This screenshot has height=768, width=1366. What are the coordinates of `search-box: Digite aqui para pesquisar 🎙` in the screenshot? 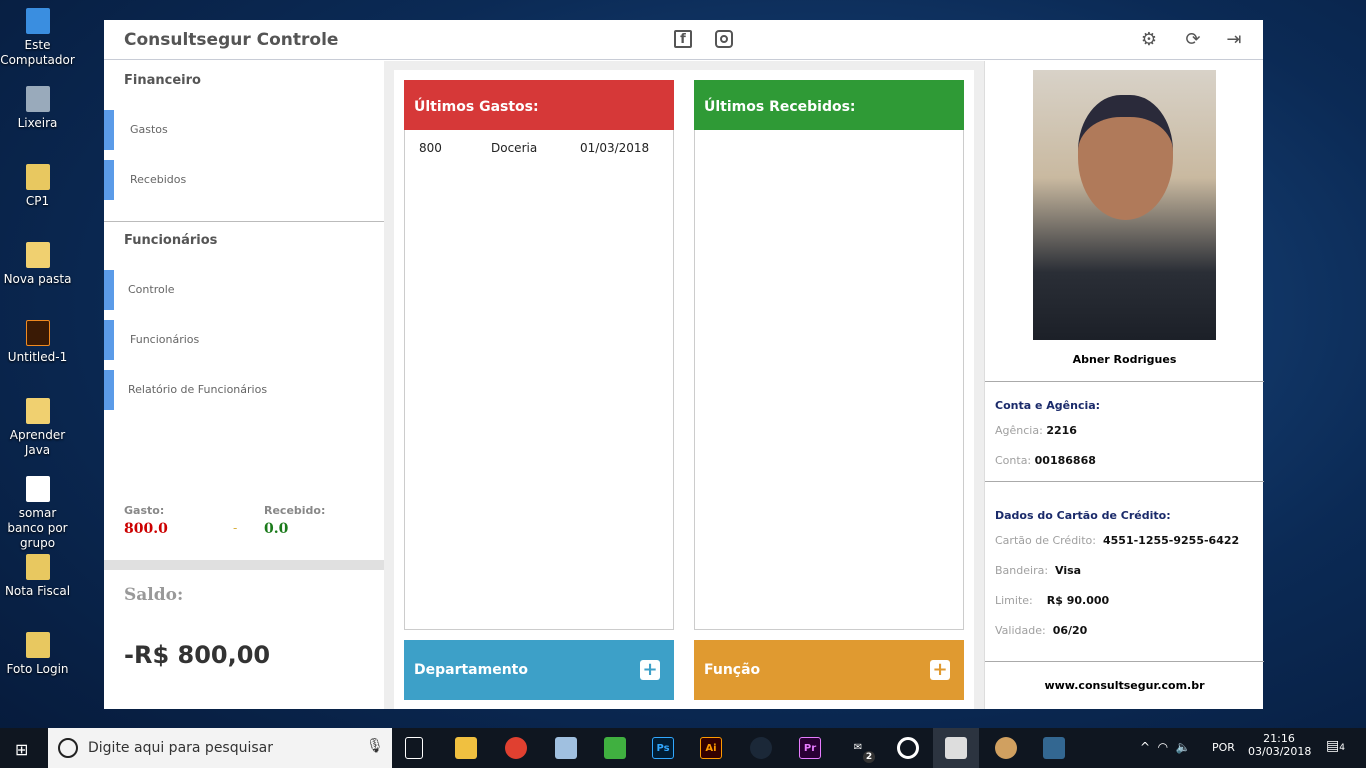 It's located at (220, 748).